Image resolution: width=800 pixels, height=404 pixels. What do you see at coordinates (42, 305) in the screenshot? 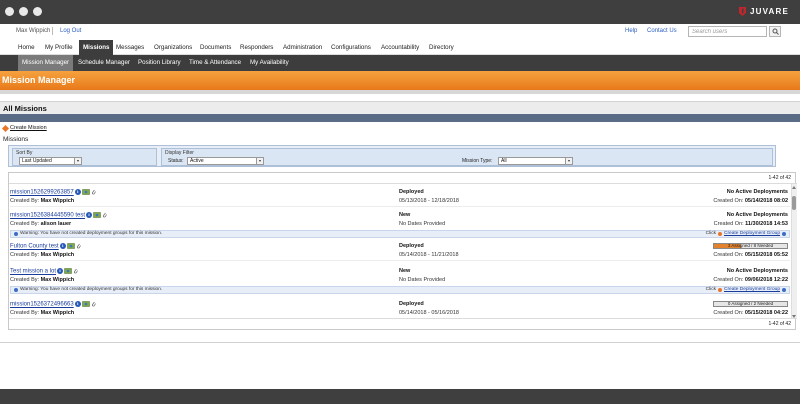
I see `mission-link: mission1526372496663` at bounding box center [42, 305].